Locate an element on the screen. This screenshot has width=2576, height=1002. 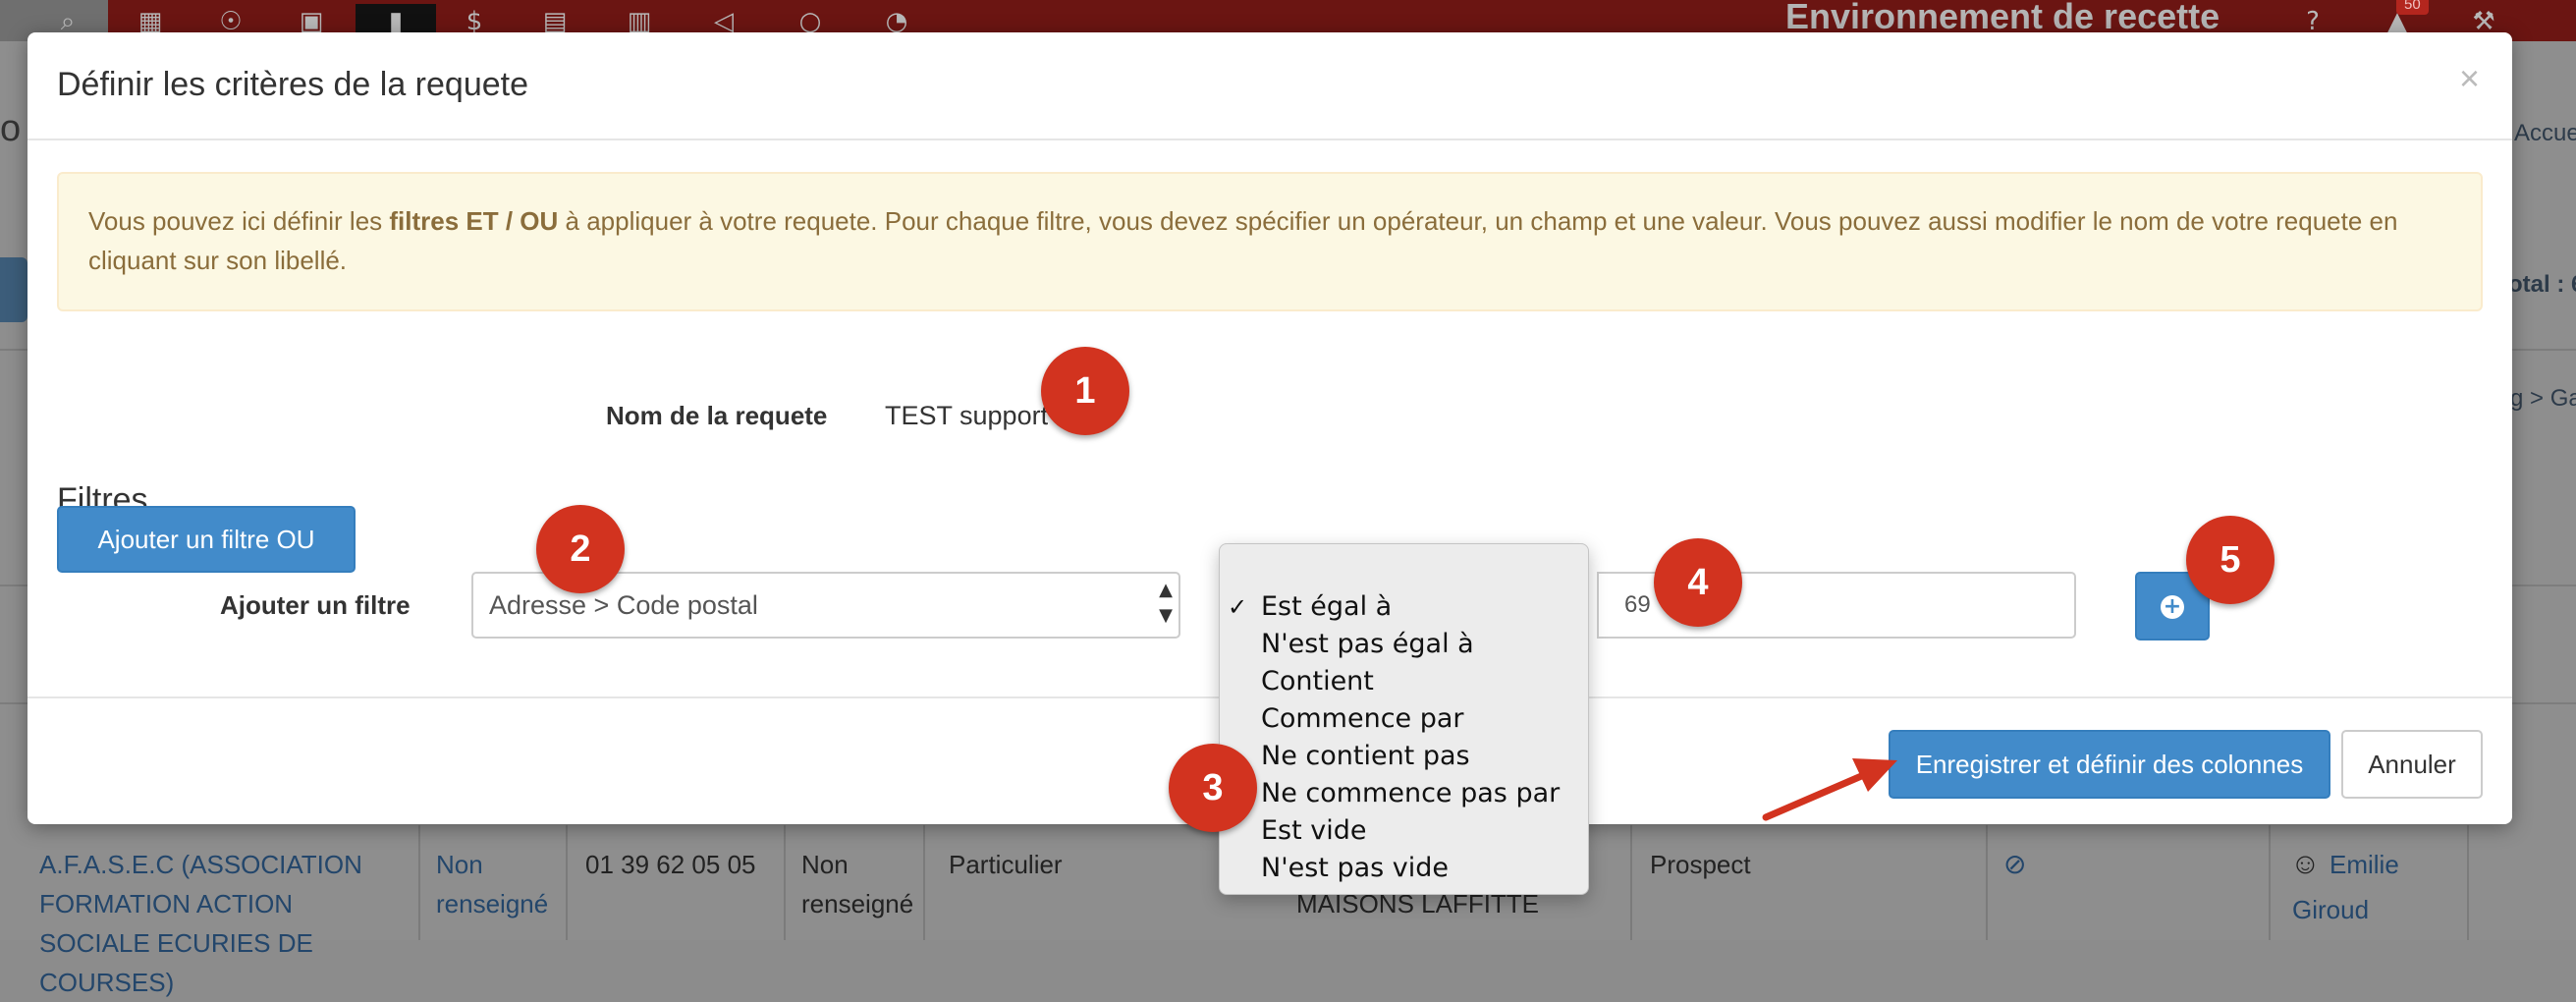
breadcrumb-home: Accuei is located at coordinates (2545, 133).